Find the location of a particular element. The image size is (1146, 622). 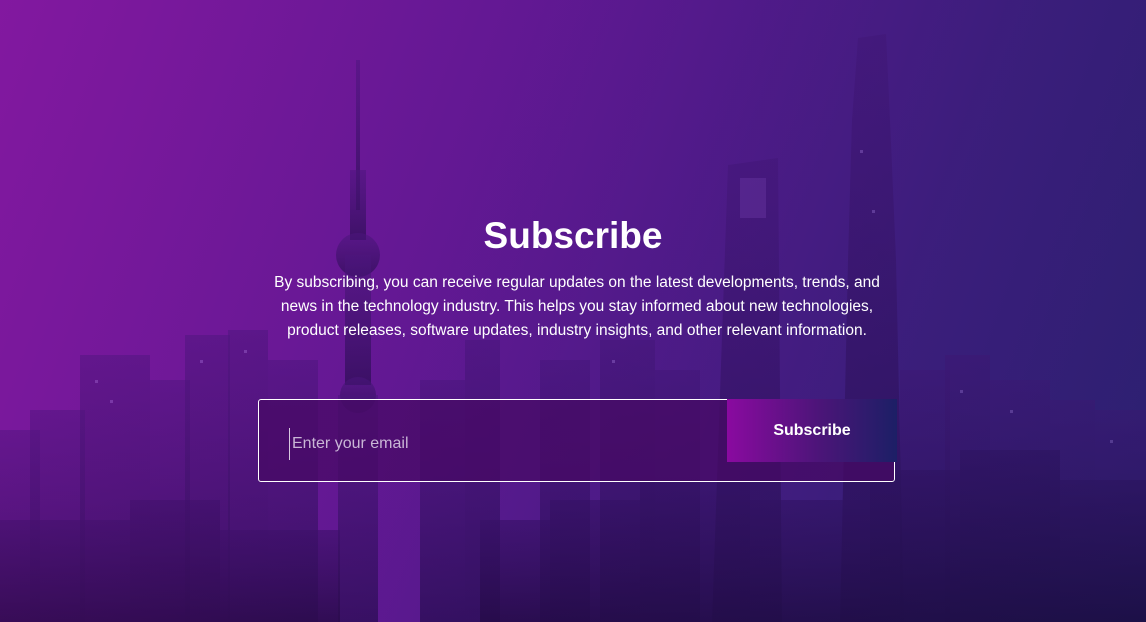

email-input is located at coordinates (501, 444).